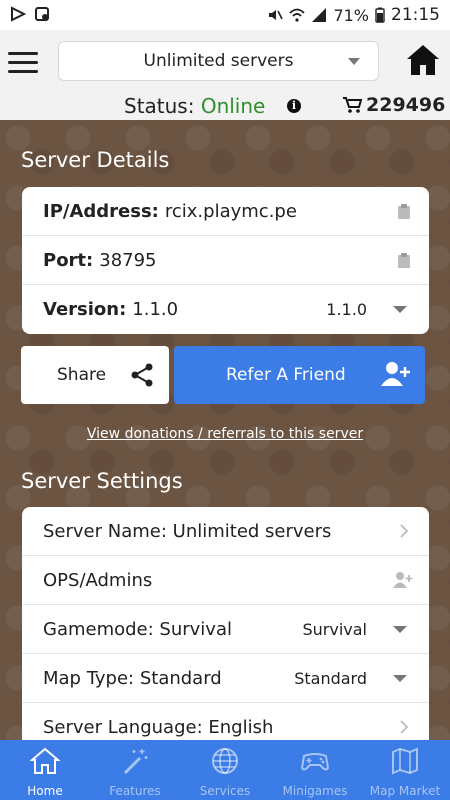  I want to click on map-type-select: Standard, so click(330, 678).